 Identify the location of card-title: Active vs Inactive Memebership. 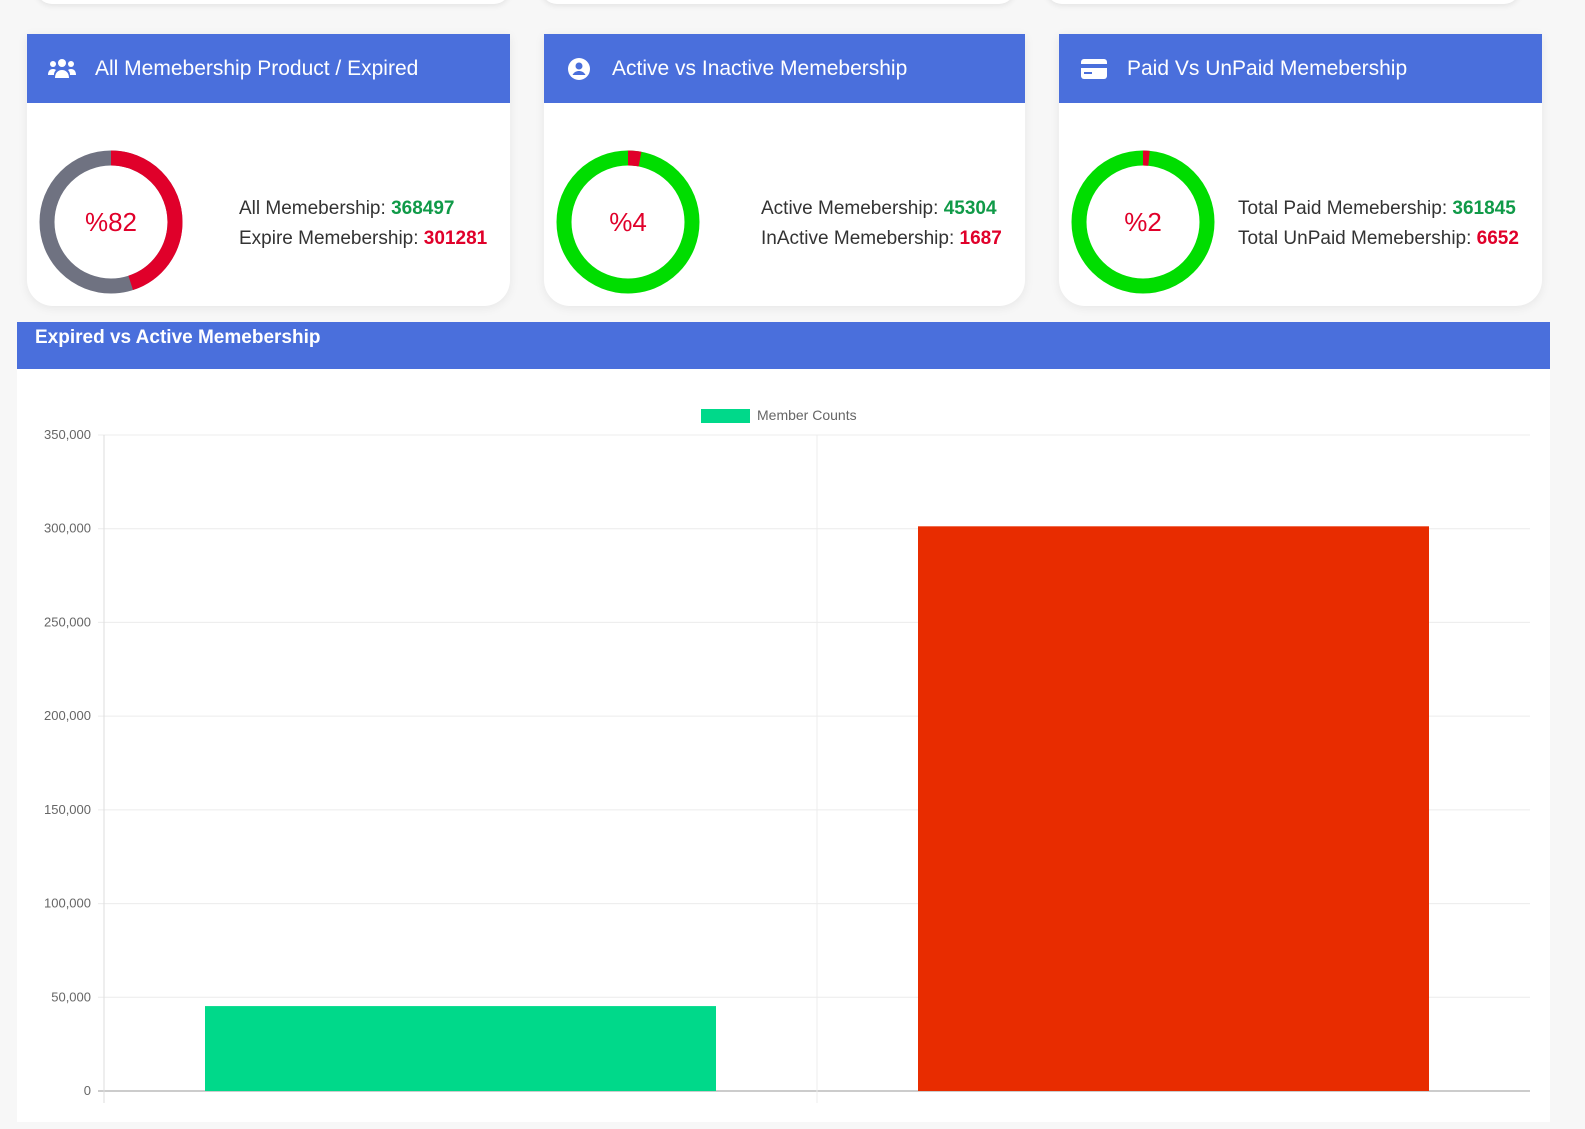
(760, 68).